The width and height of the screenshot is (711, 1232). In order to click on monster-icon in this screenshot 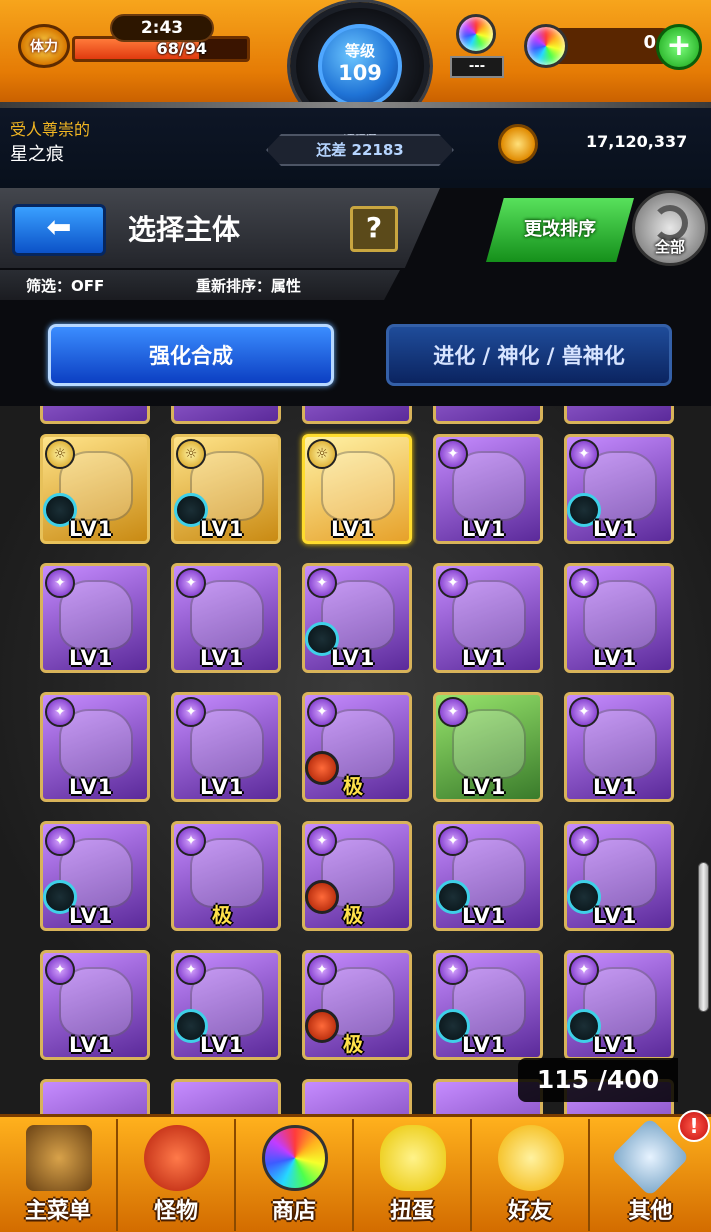, I will do `click(177, 1158)`.